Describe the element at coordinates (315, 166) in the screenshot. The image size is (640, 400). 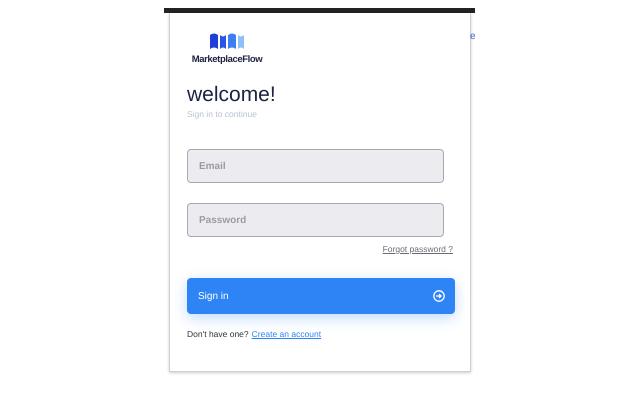
I see `email-field: Email` at that location.